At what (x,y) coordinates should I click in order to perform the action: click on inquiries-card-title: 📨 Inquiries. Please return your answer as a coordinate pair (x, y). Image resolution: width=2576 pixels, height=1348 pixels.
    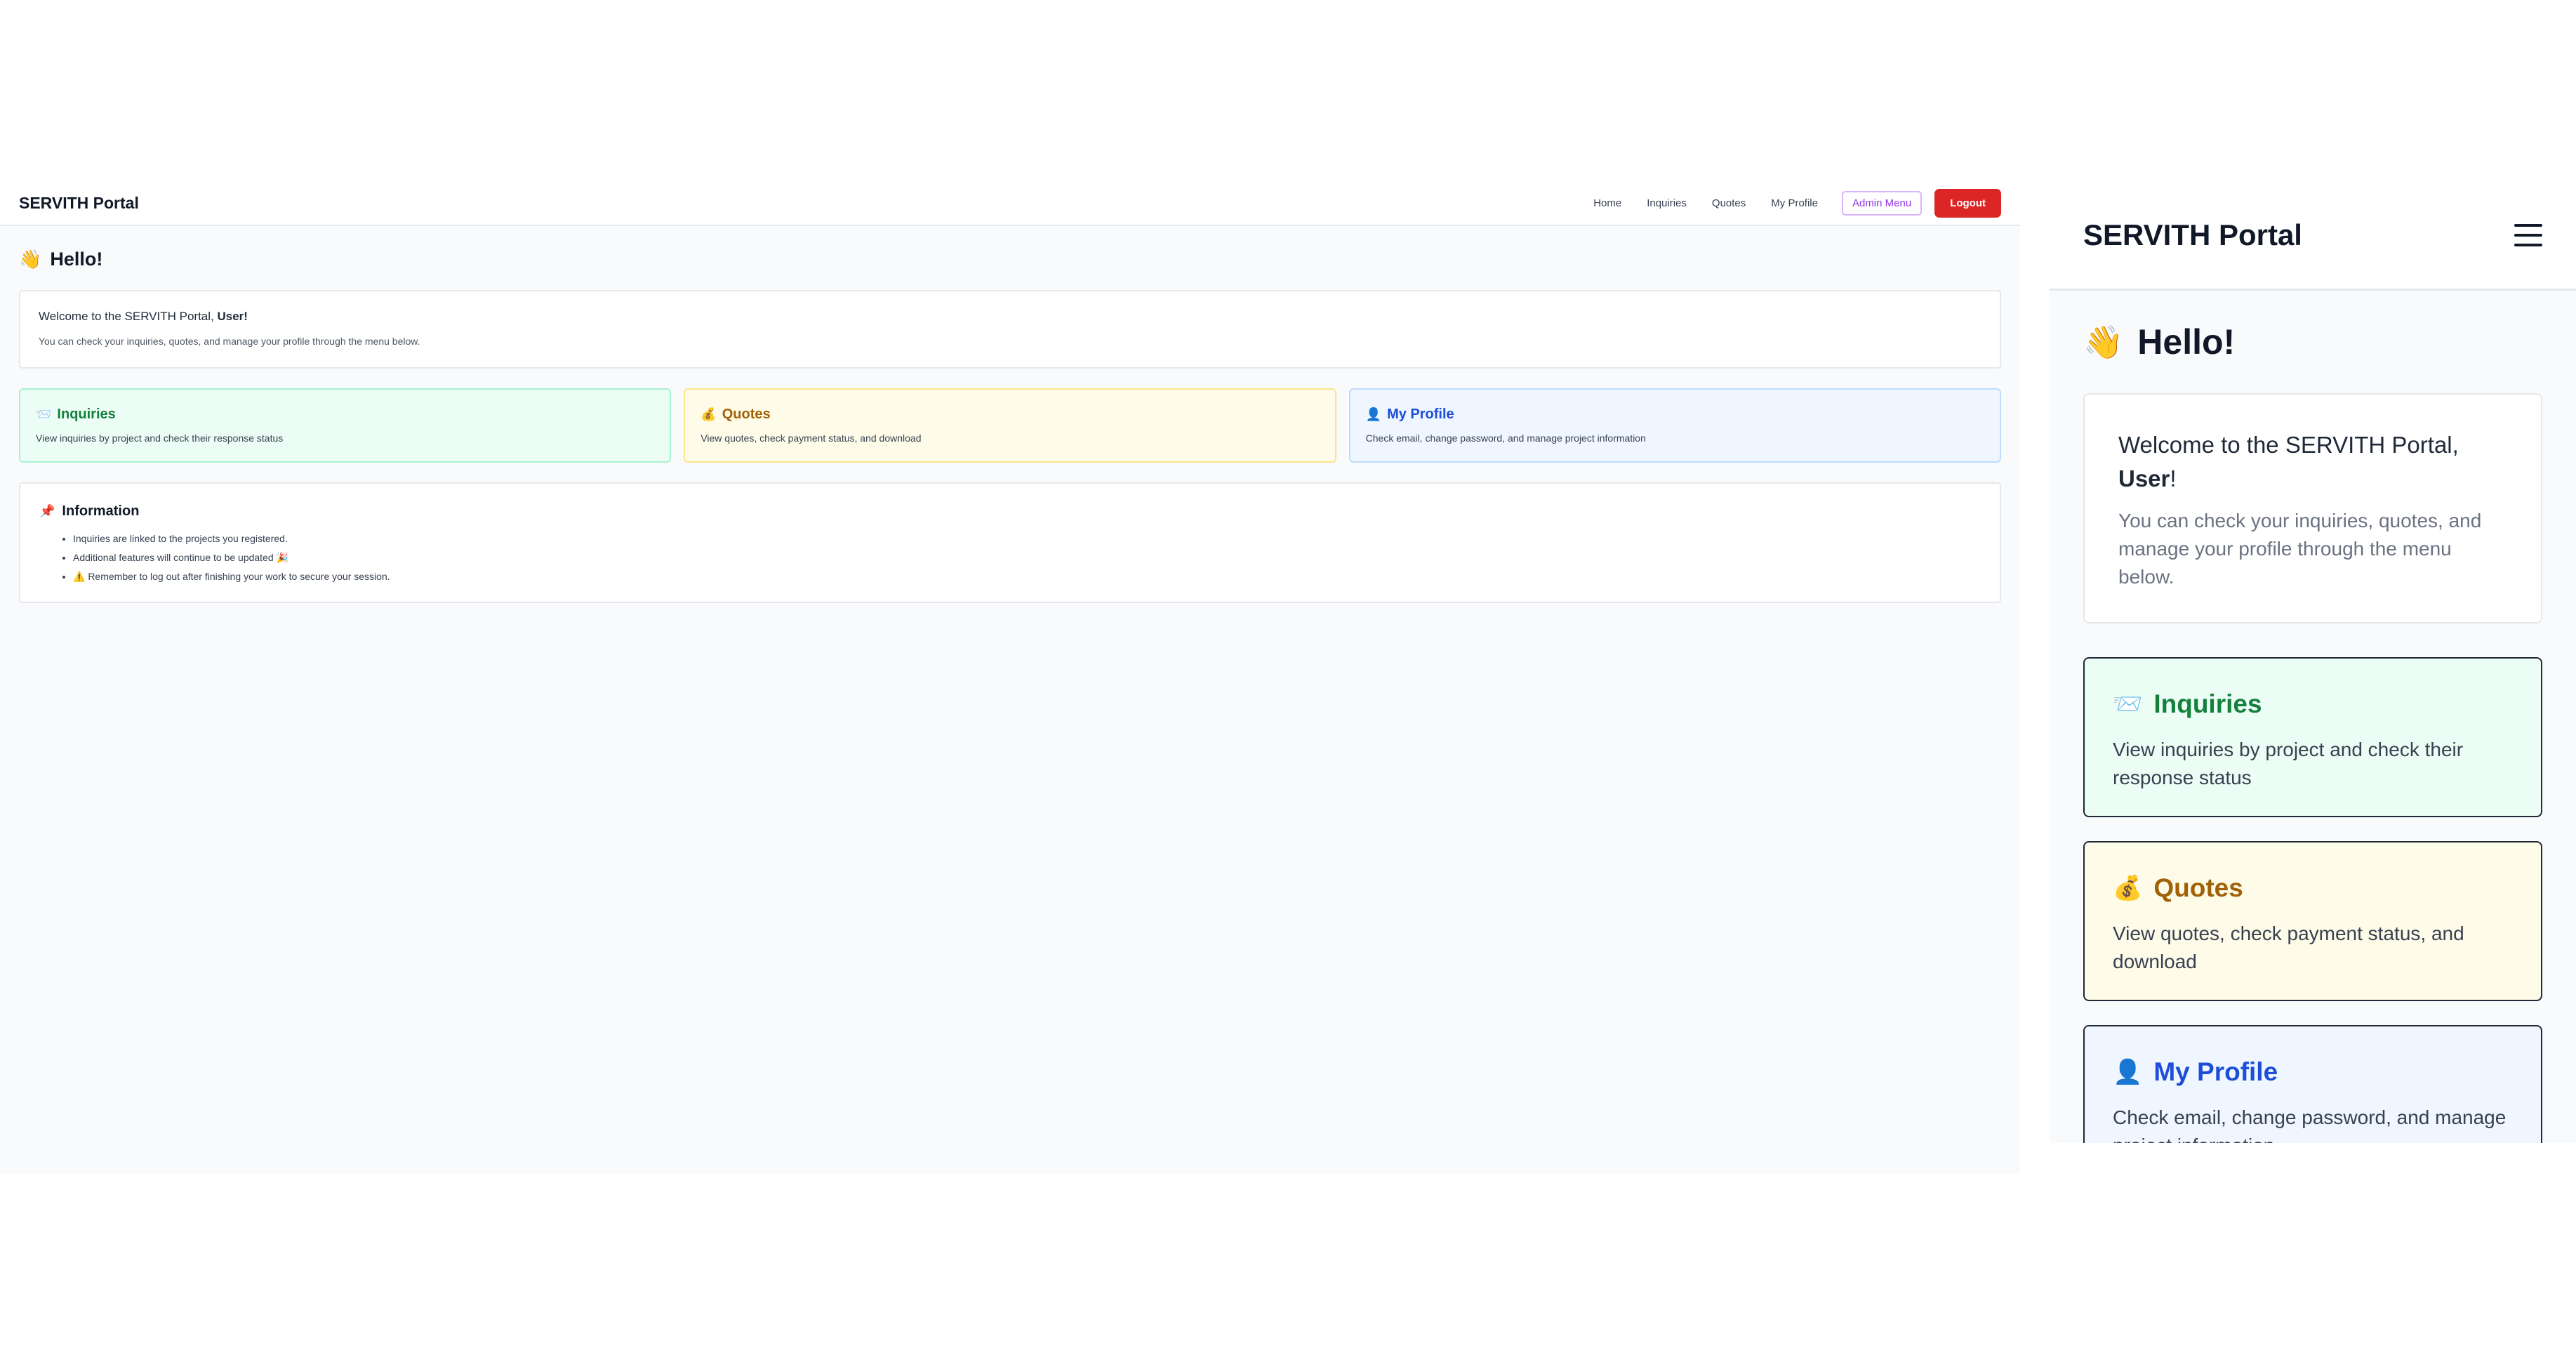
    Looking at the image, I should click on (345, 415).